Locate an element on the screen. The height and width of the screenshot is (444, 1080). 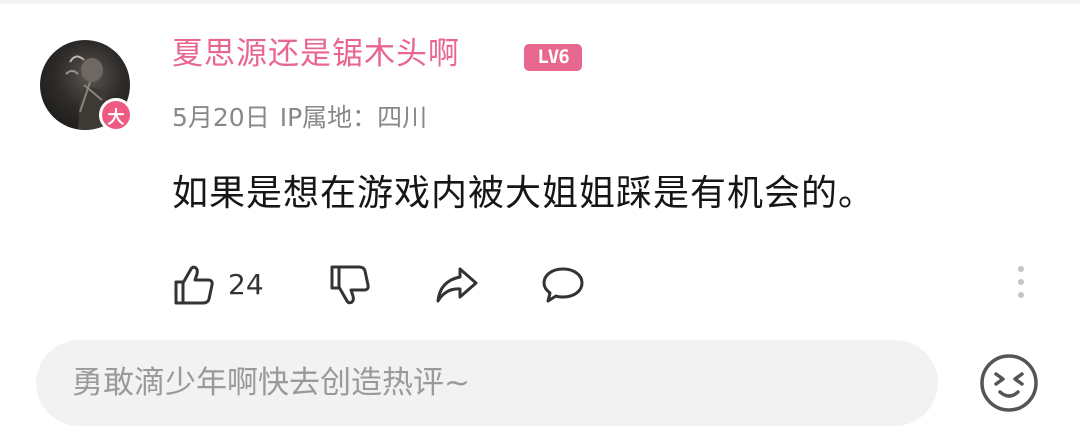
thumbs-up-icon is located at coordinates (194, 285).